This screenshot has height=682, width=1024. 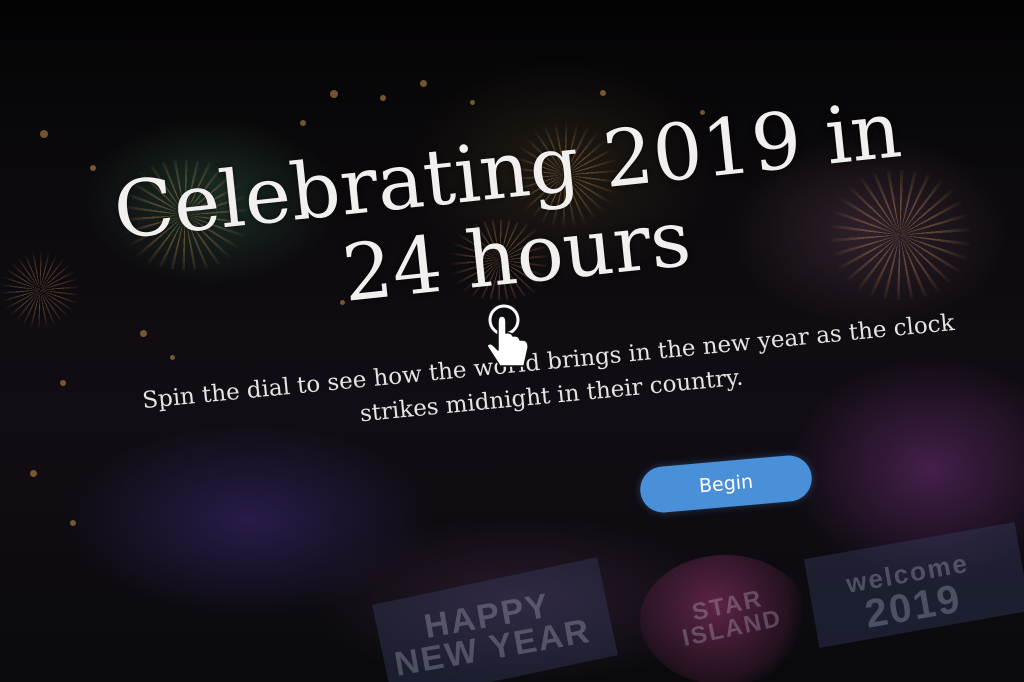 What do you see at coordinates (507, 335) in the screenshot?
I see `hand-pointer-icon` at bounding box center [507, 335].